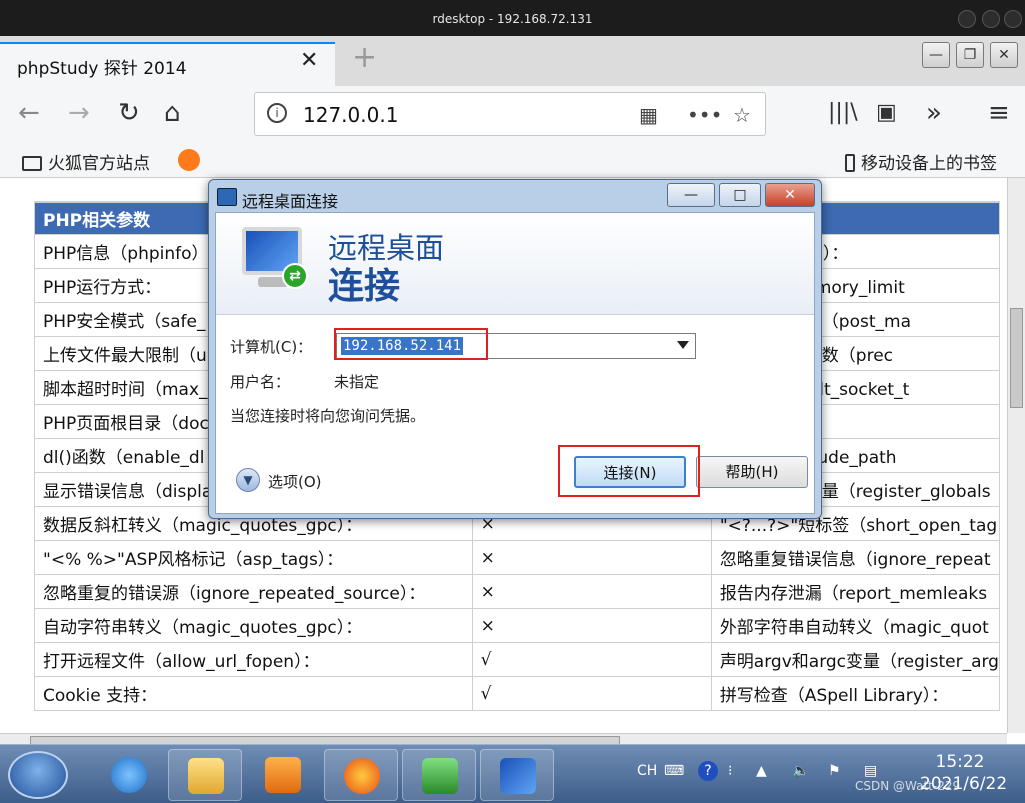 The image size is (1025, 803). What do you see at coordinates (967, 19) in the screenshot?
I see `minimize-icon` at bounding box center [967, 19].